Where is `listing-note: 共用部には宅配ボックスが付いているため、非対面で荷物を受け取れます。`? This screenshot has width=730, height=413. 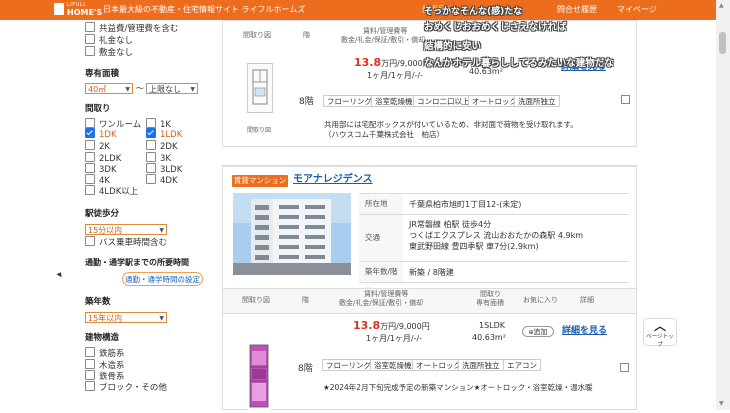
listing-note: 共用部には宅配ボックスが付いているため、非対面で荷物を受け取れます。 is located at coordinates (451, 124).